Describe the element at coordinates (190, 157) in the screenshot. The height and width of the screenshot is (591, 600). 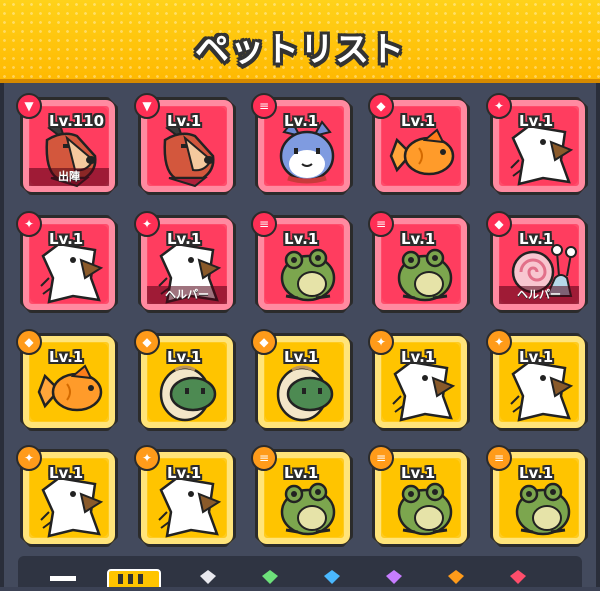
I see `dog-icon` at that location.